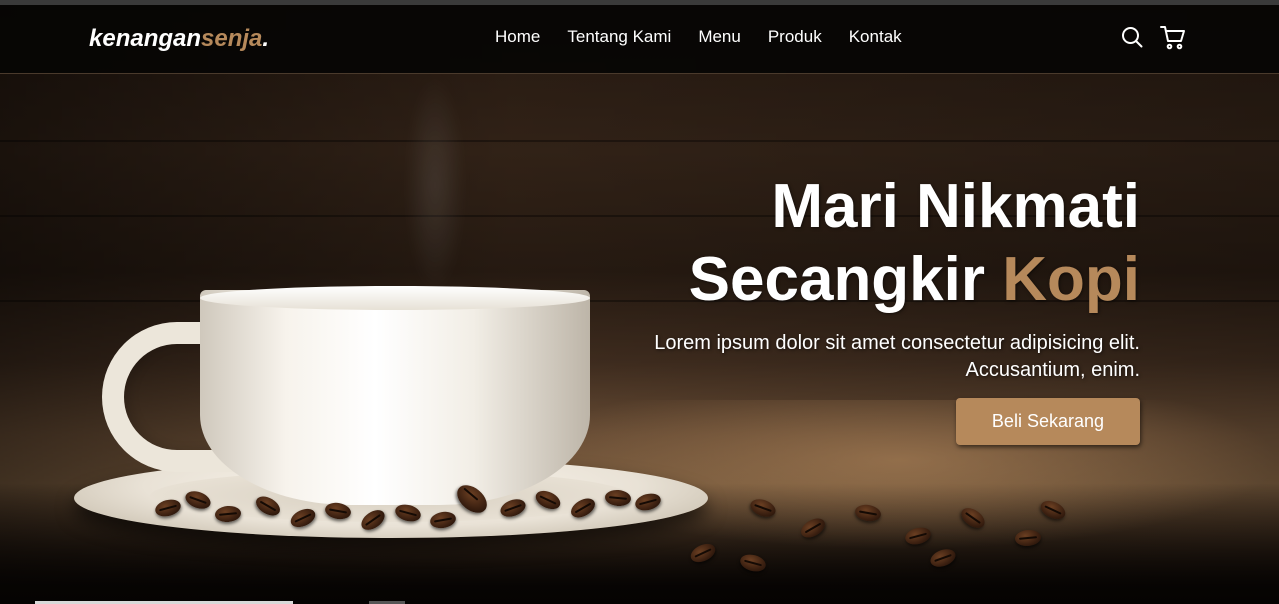 This screenshot has width=1279, height=604. What do you see at coordinates (145, 38) in the screenshot?
I see `brand-name-main: kenangan` at bounding box center [145, 38].